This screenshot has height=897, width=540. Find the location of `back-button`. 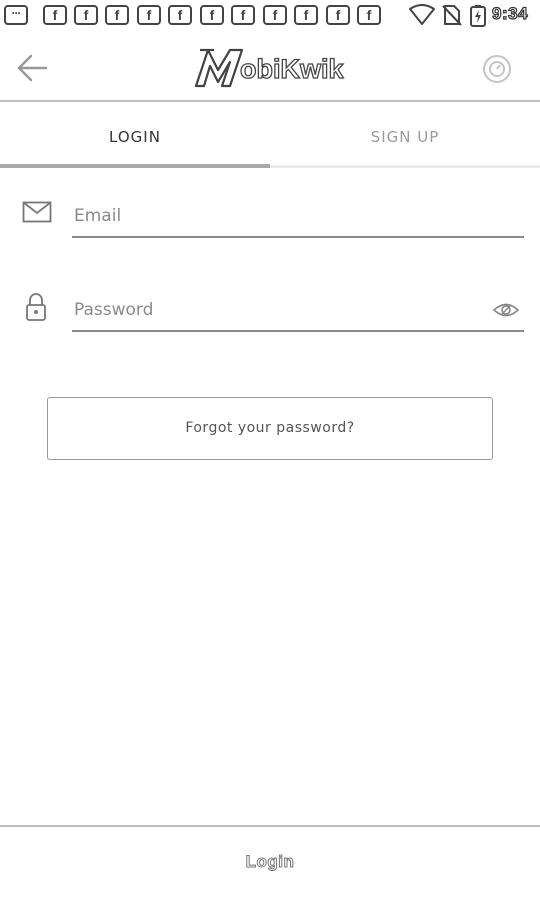

back-button is located at coordinates (32, 68).